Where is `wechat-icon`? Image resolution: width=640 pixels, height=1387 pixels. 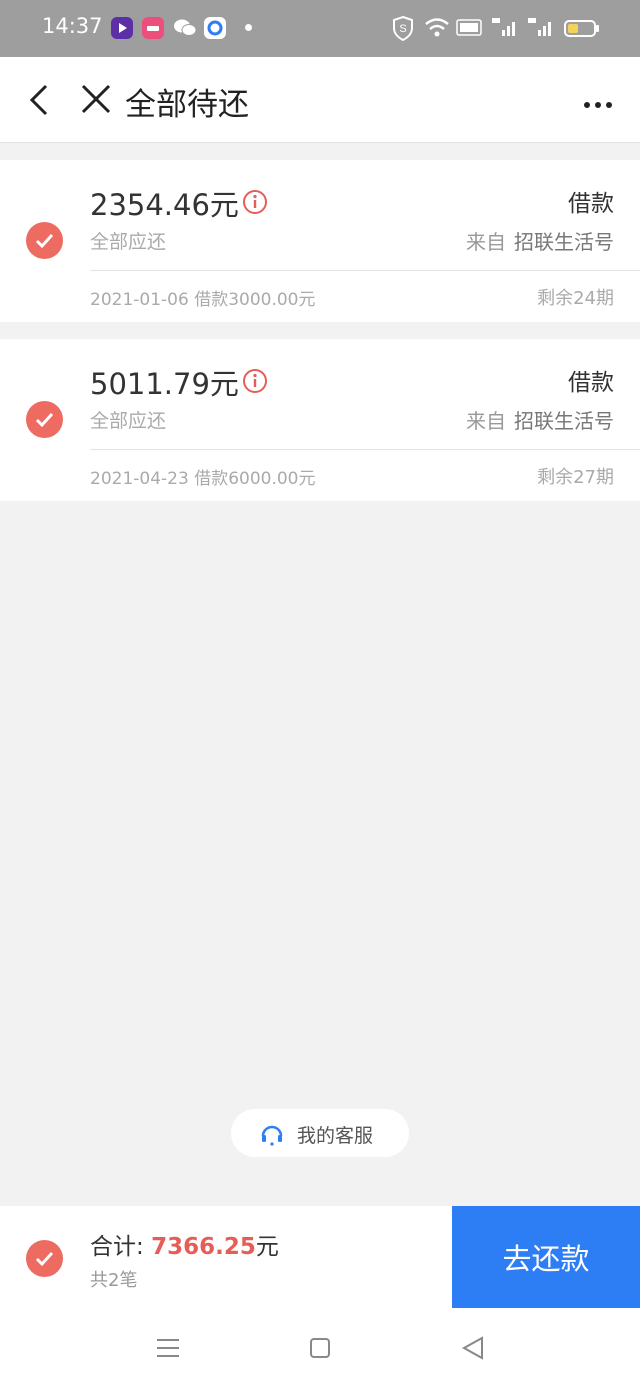
wechat-icon is located at coordinates (185, 28).